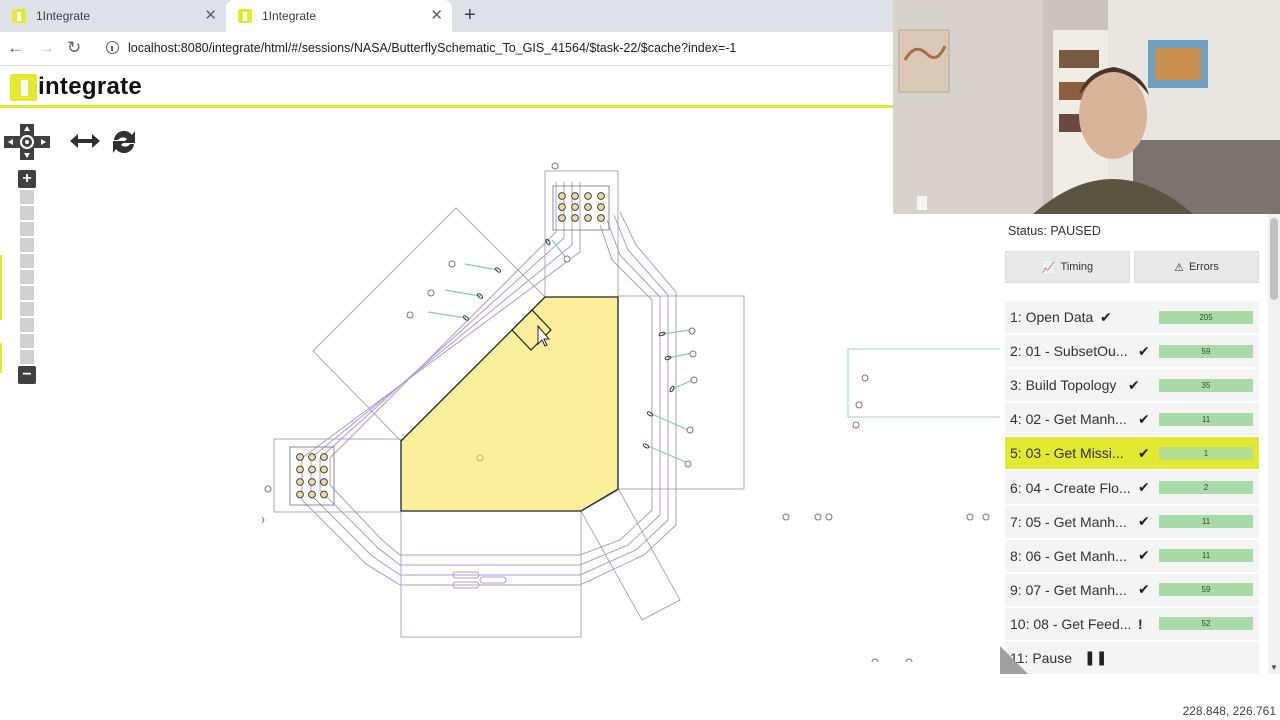  Describe the element at coordinates (1132, 352) in the screenshot. I see `task-row: 2: 01 - SubsetOu... ✔ 59` at that location.